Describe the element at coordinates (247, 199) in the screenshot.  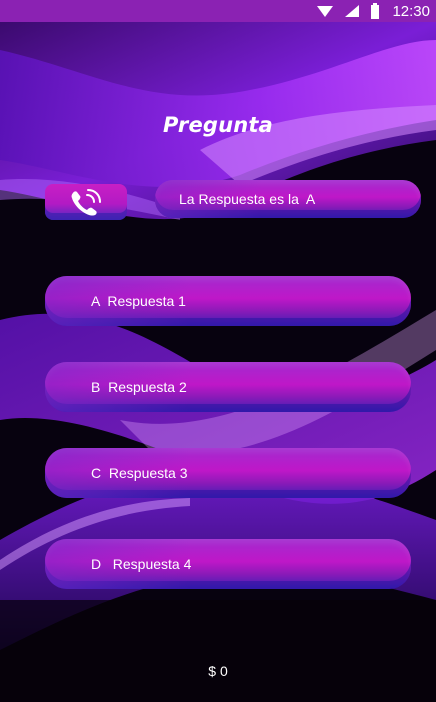
I see `hint-text: La Respuesta es la A` at that location.